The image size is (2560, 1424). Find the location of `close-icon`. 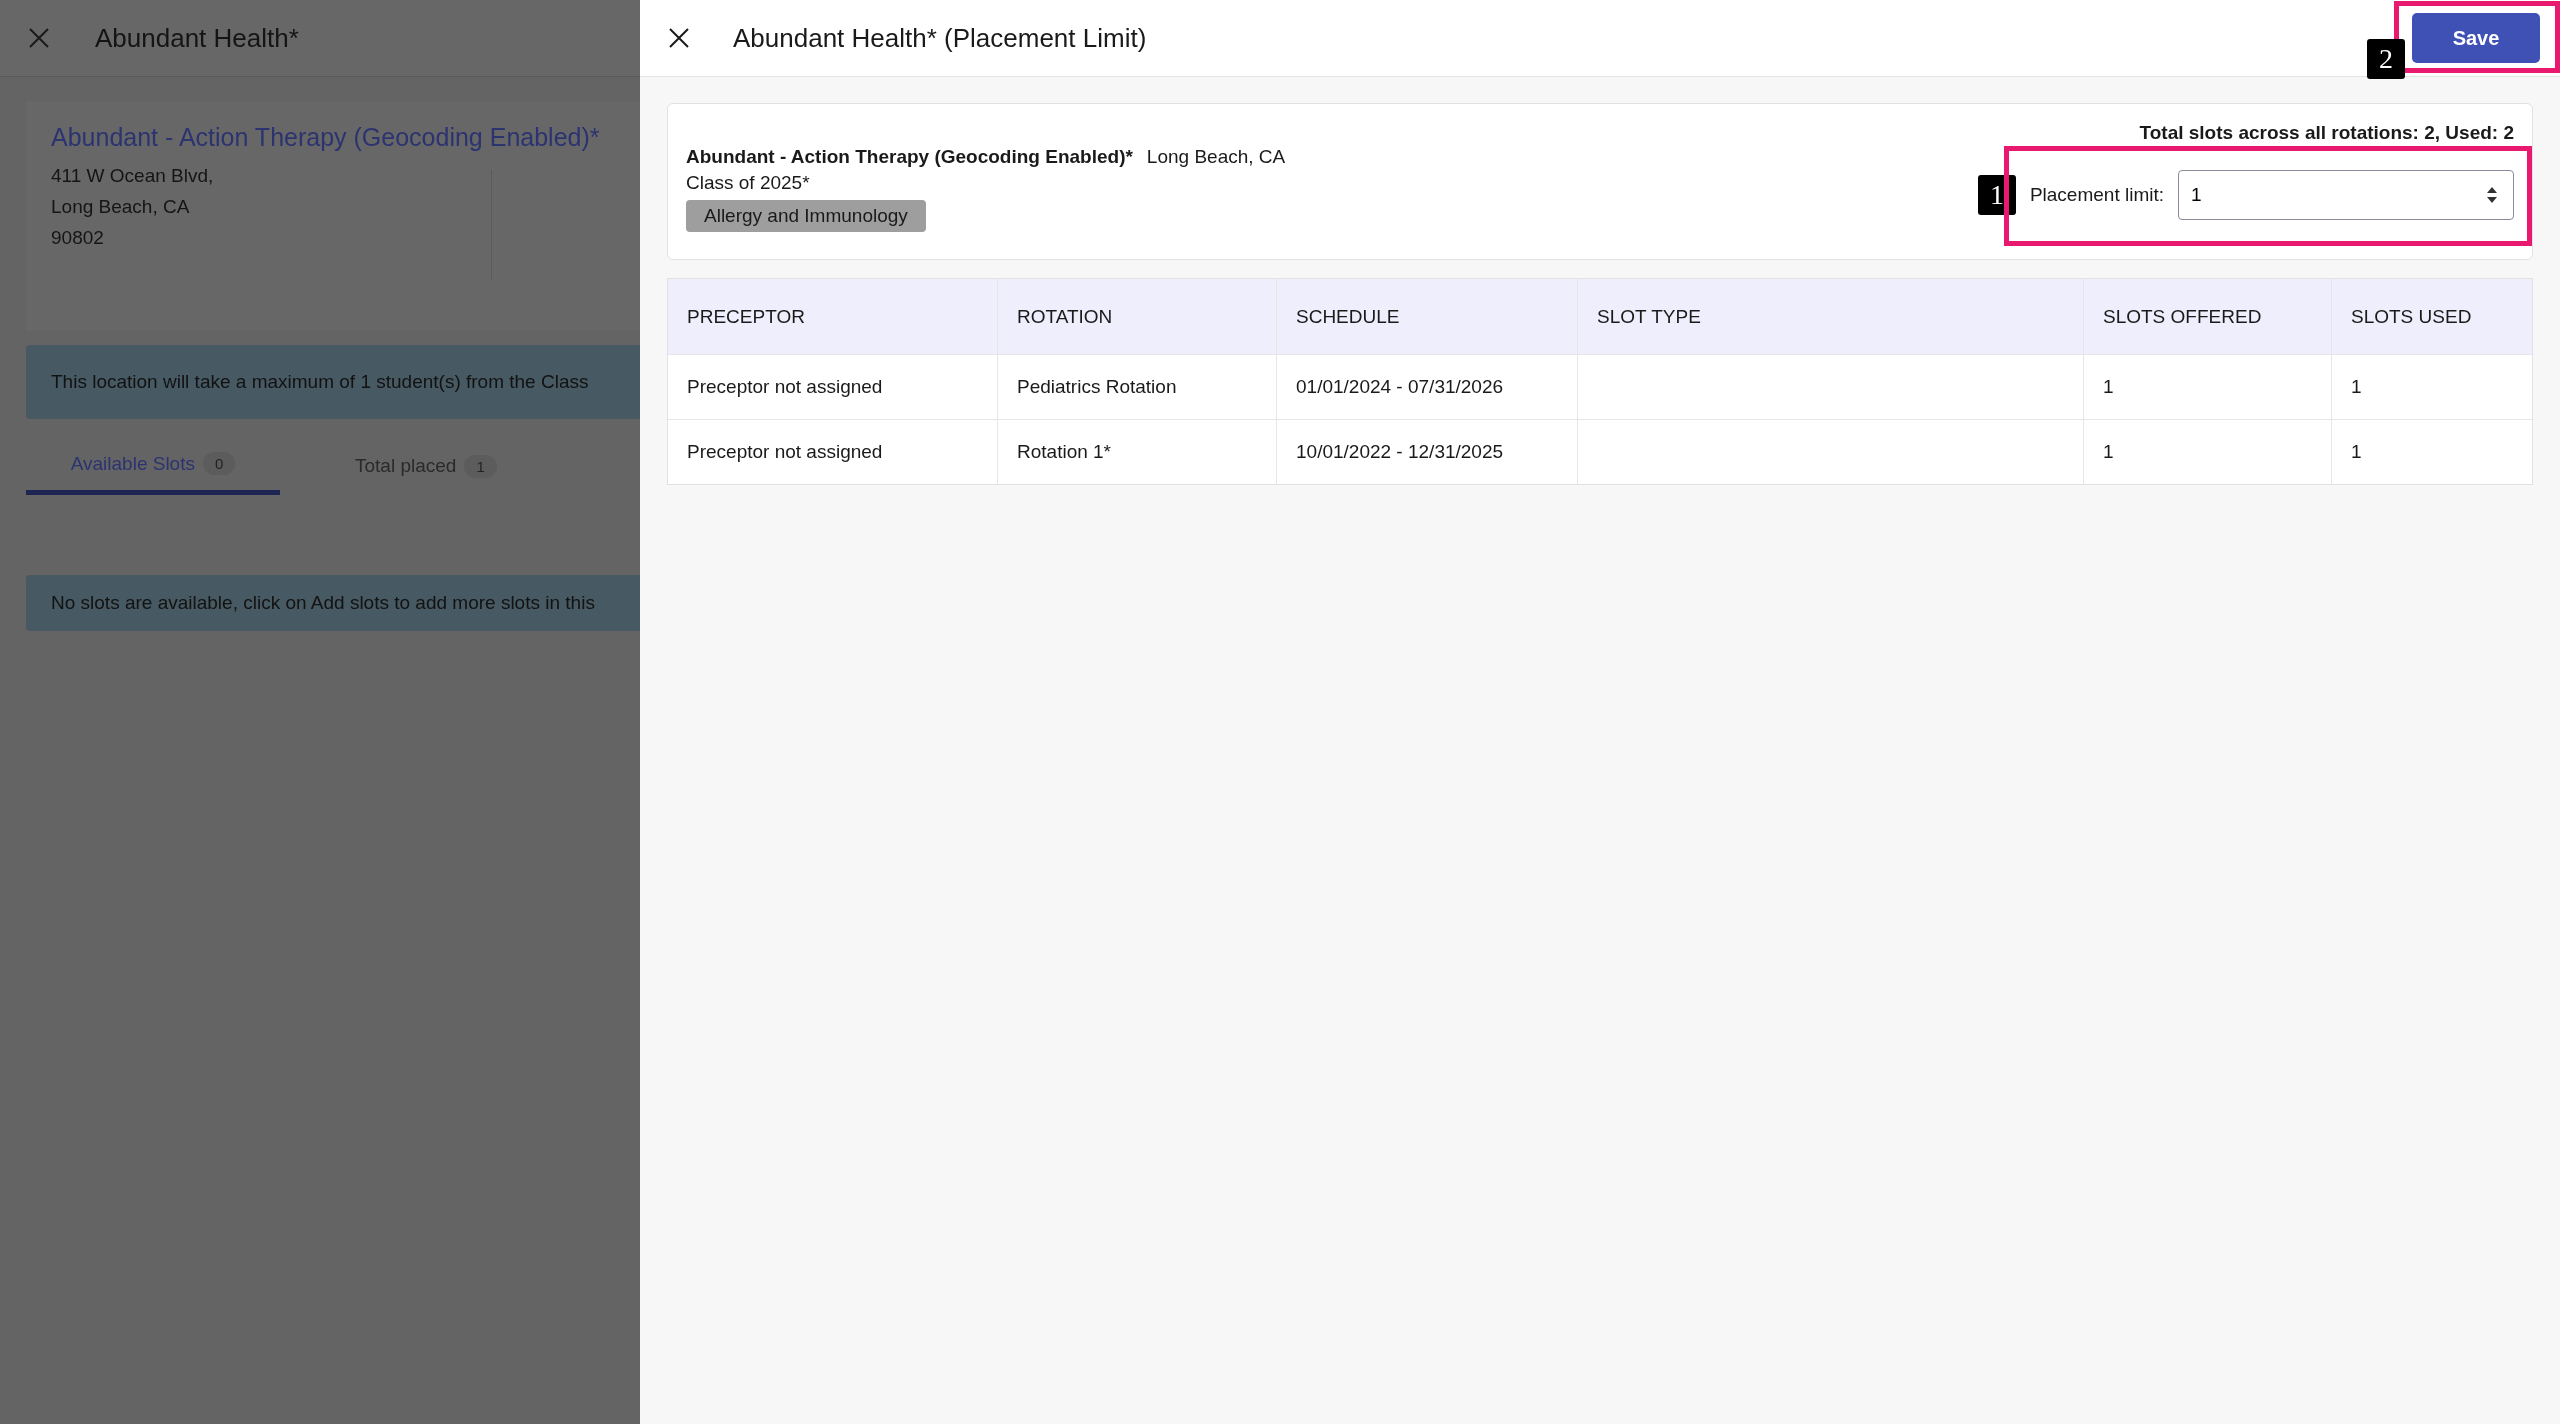

close-icon is located at coordinates (679, 38).